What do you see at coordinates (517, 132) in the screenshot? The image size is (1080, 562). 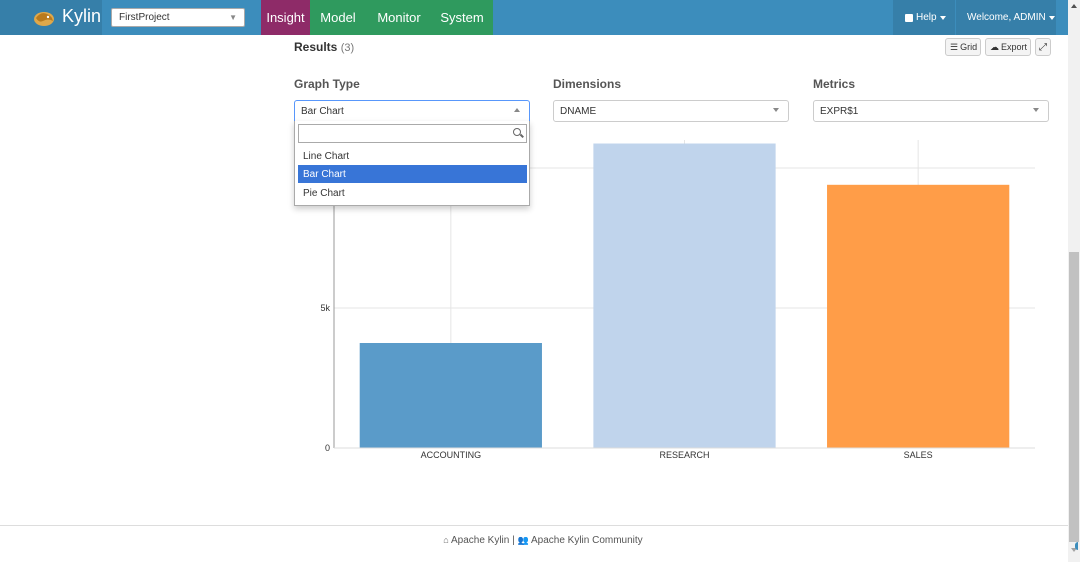 I see `search-icon` at bounding box center [517, 132].